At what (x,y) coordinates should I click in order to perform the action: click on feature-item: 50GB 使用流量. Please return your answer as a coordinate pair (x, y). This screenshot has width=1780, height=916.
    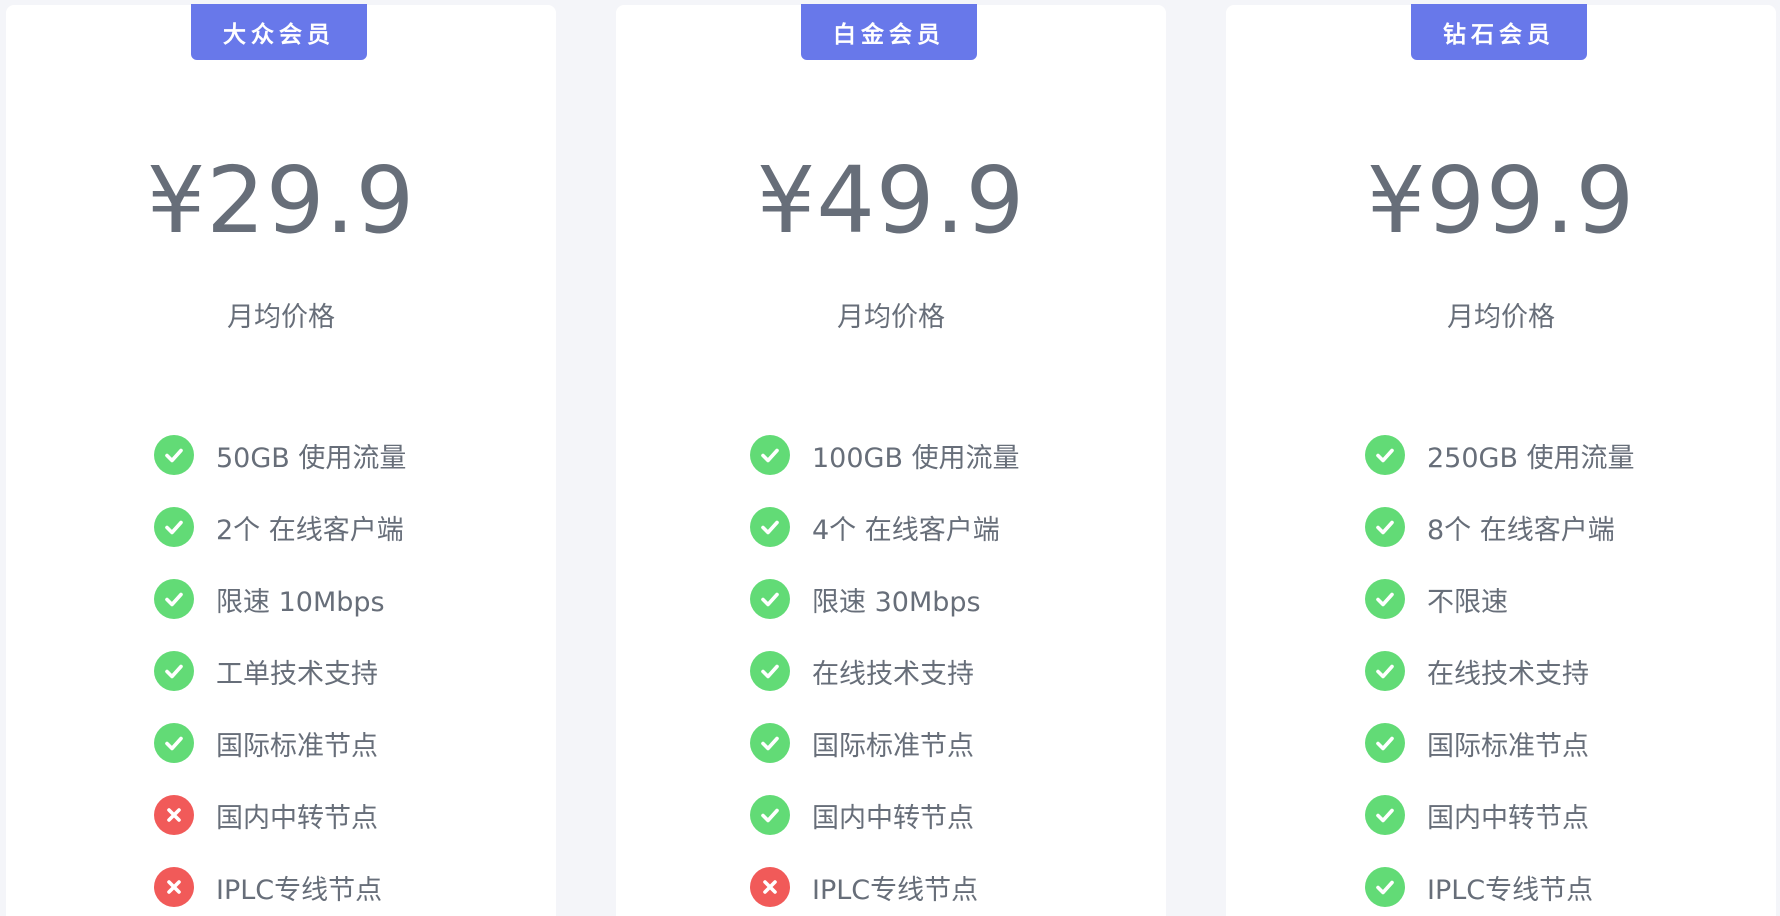
    Looking at the image, I should click on (280, 455).